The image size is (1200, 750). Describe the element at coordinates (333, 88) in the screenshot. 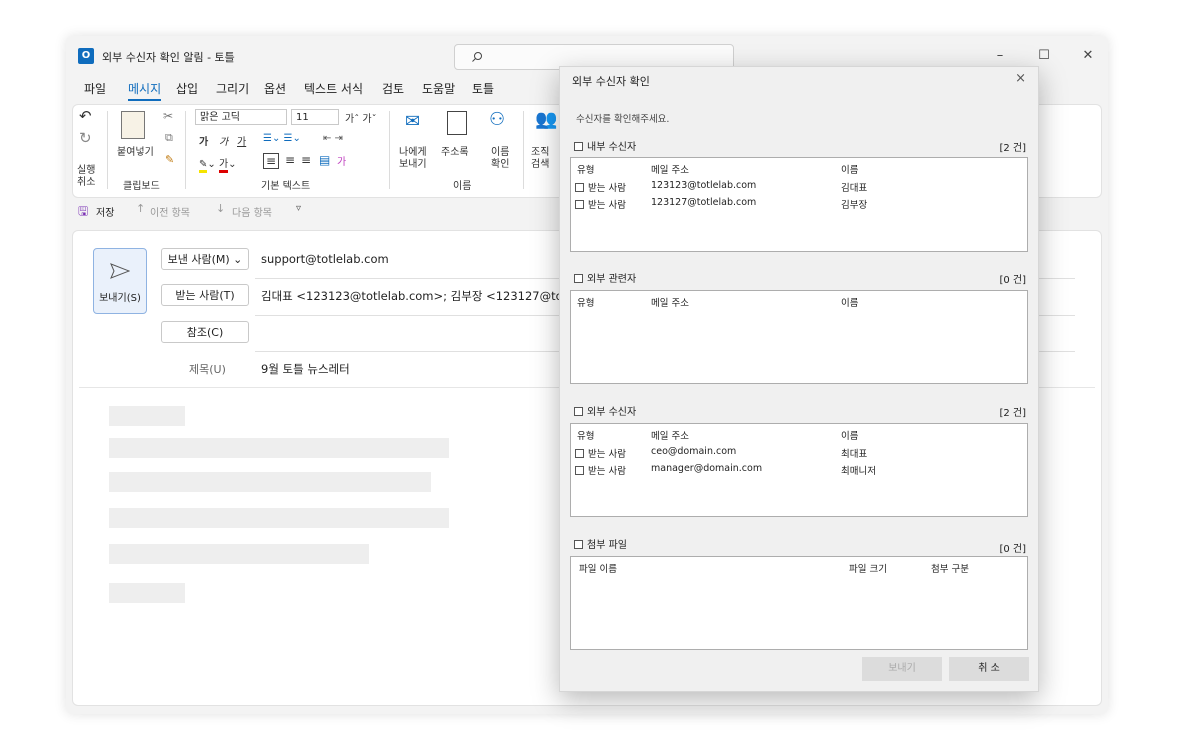

I see `menu-format-text: 텍스트 서식` at that location.